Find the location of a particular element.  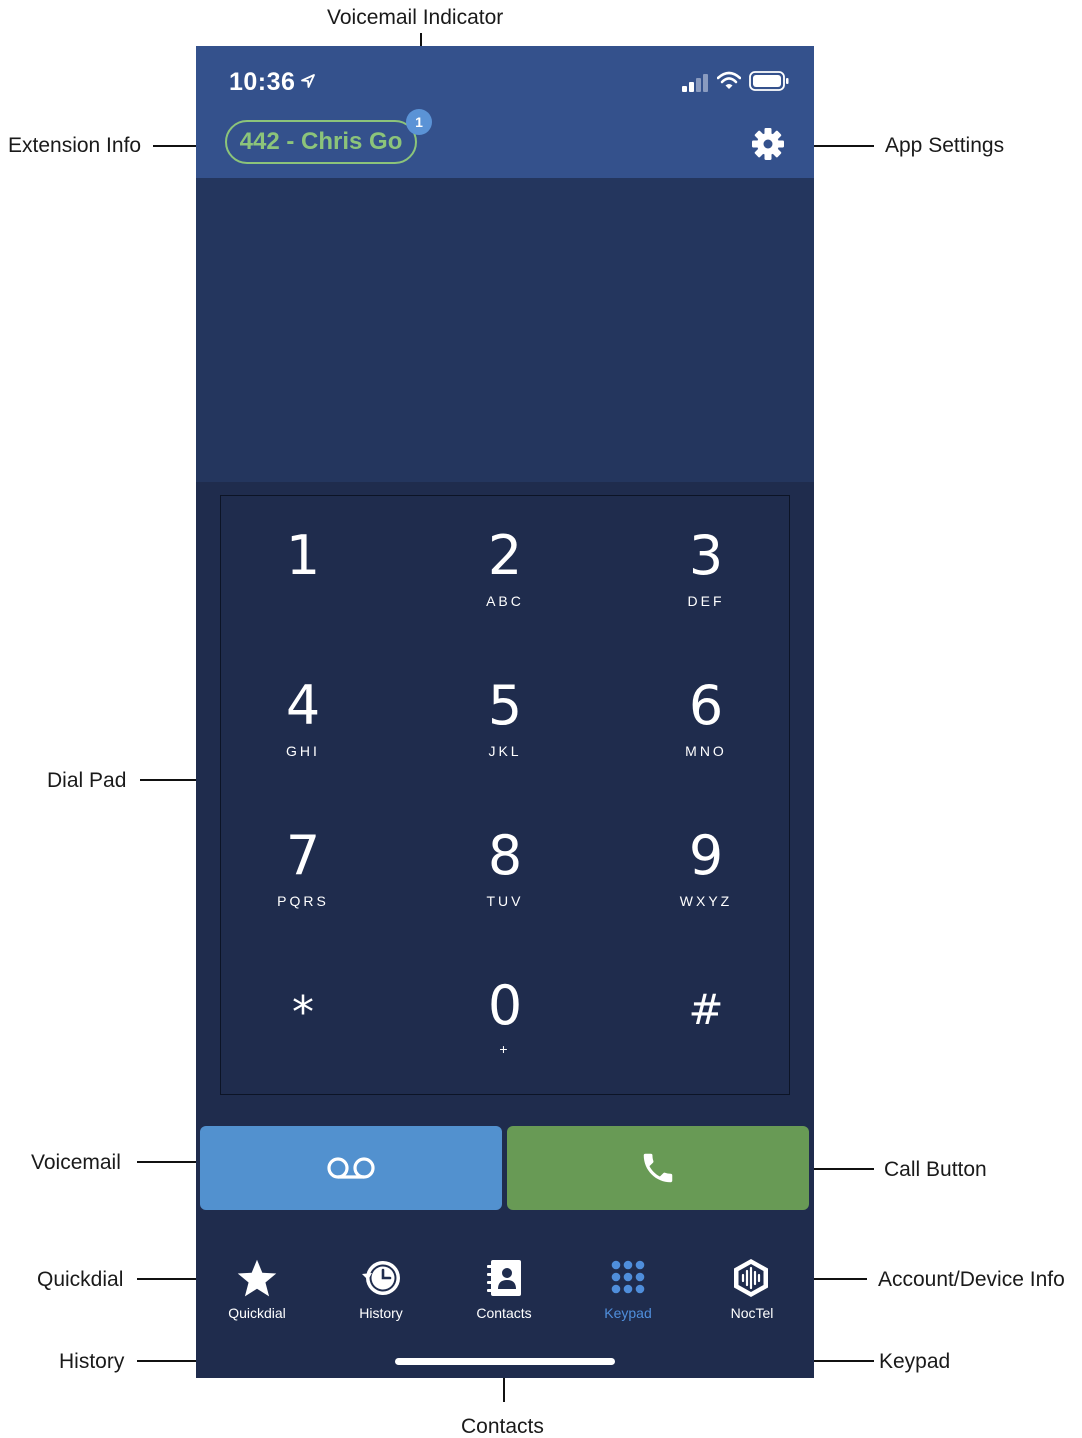

signal-icon is located at coordinates (695, 83).